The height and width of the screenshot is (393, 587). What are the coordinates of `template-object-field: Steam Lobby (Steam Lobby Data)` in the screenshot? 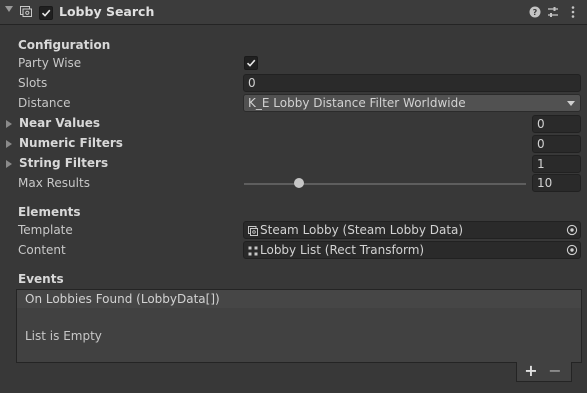 It's located at (412, 230).